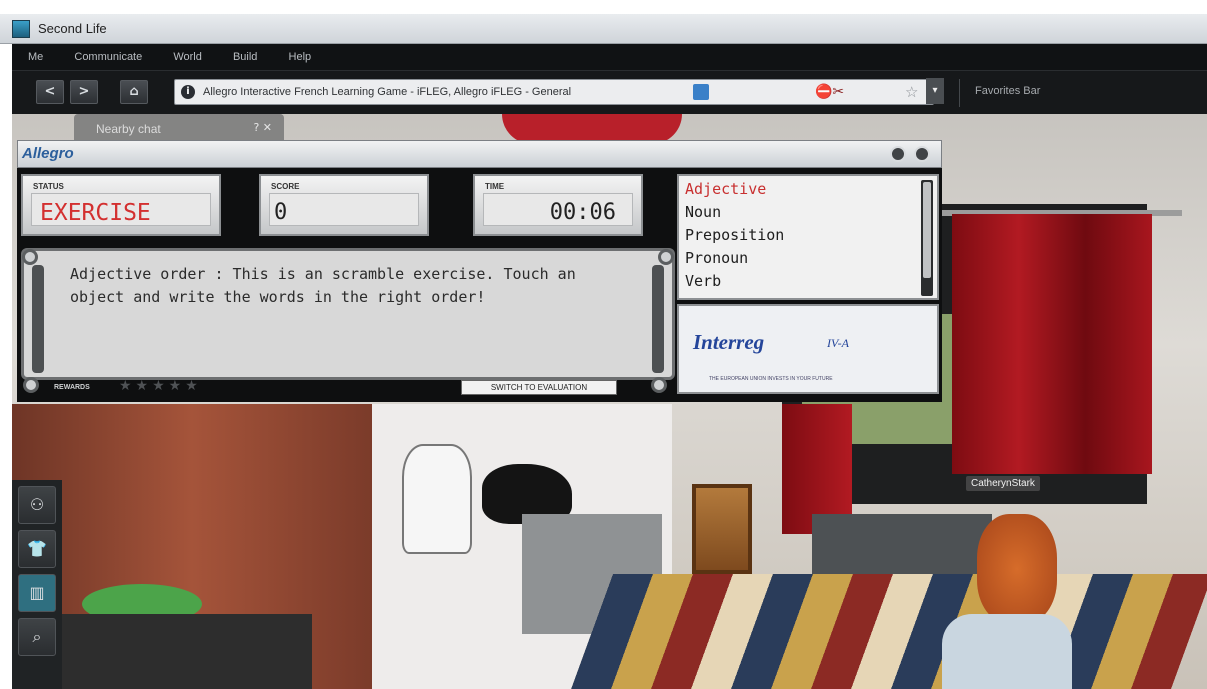 The width and height of the screenshot is (1207, 689). Describe the element at coordinates (95, 213) in the screenshot. I see `status-value: EXERCISE` at that location.